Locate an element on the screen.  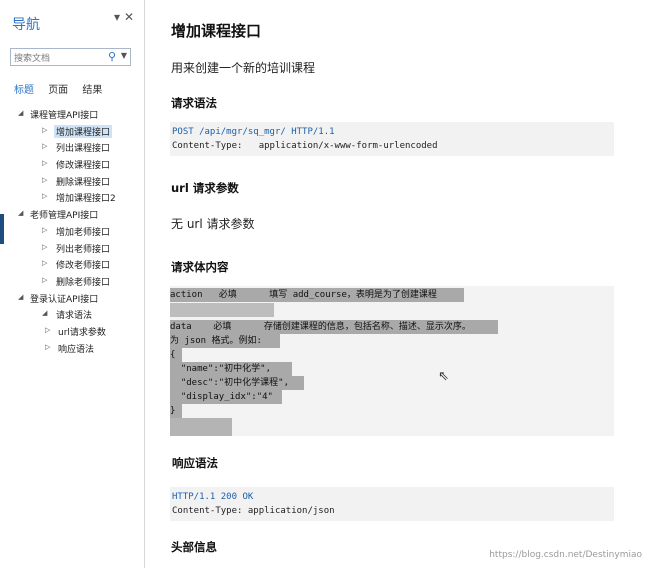
tree-item: ▷ url请求参数 is located at coordinates (72, 331).